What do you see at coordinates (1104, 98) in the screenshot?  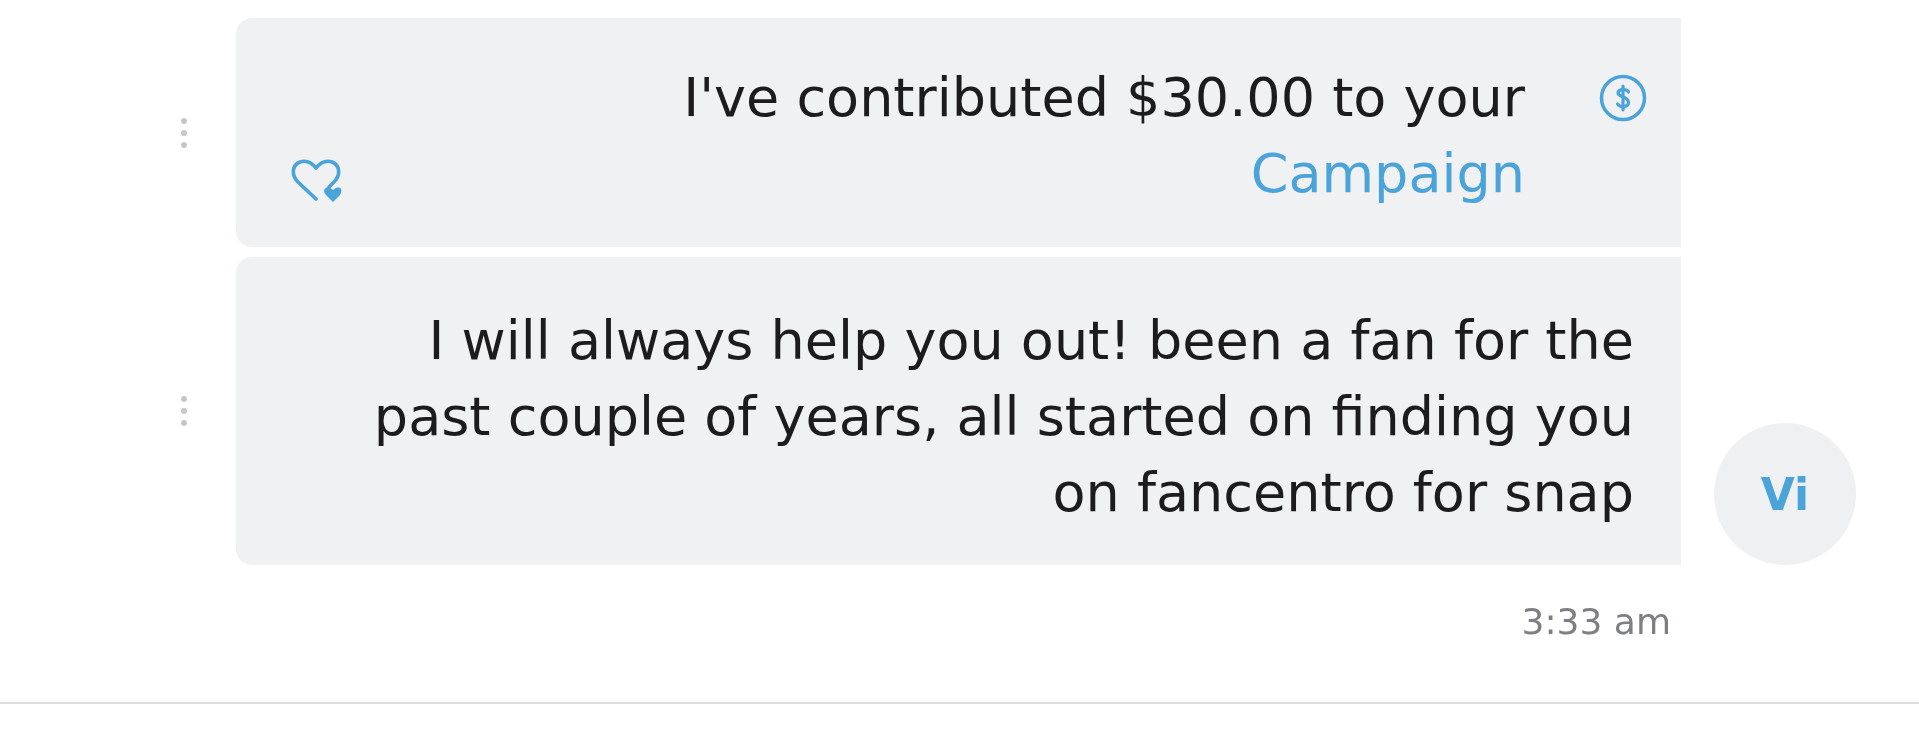 I see `contribution-text: I've contributed $30.00 to your` at bounding box center [1104, 98].